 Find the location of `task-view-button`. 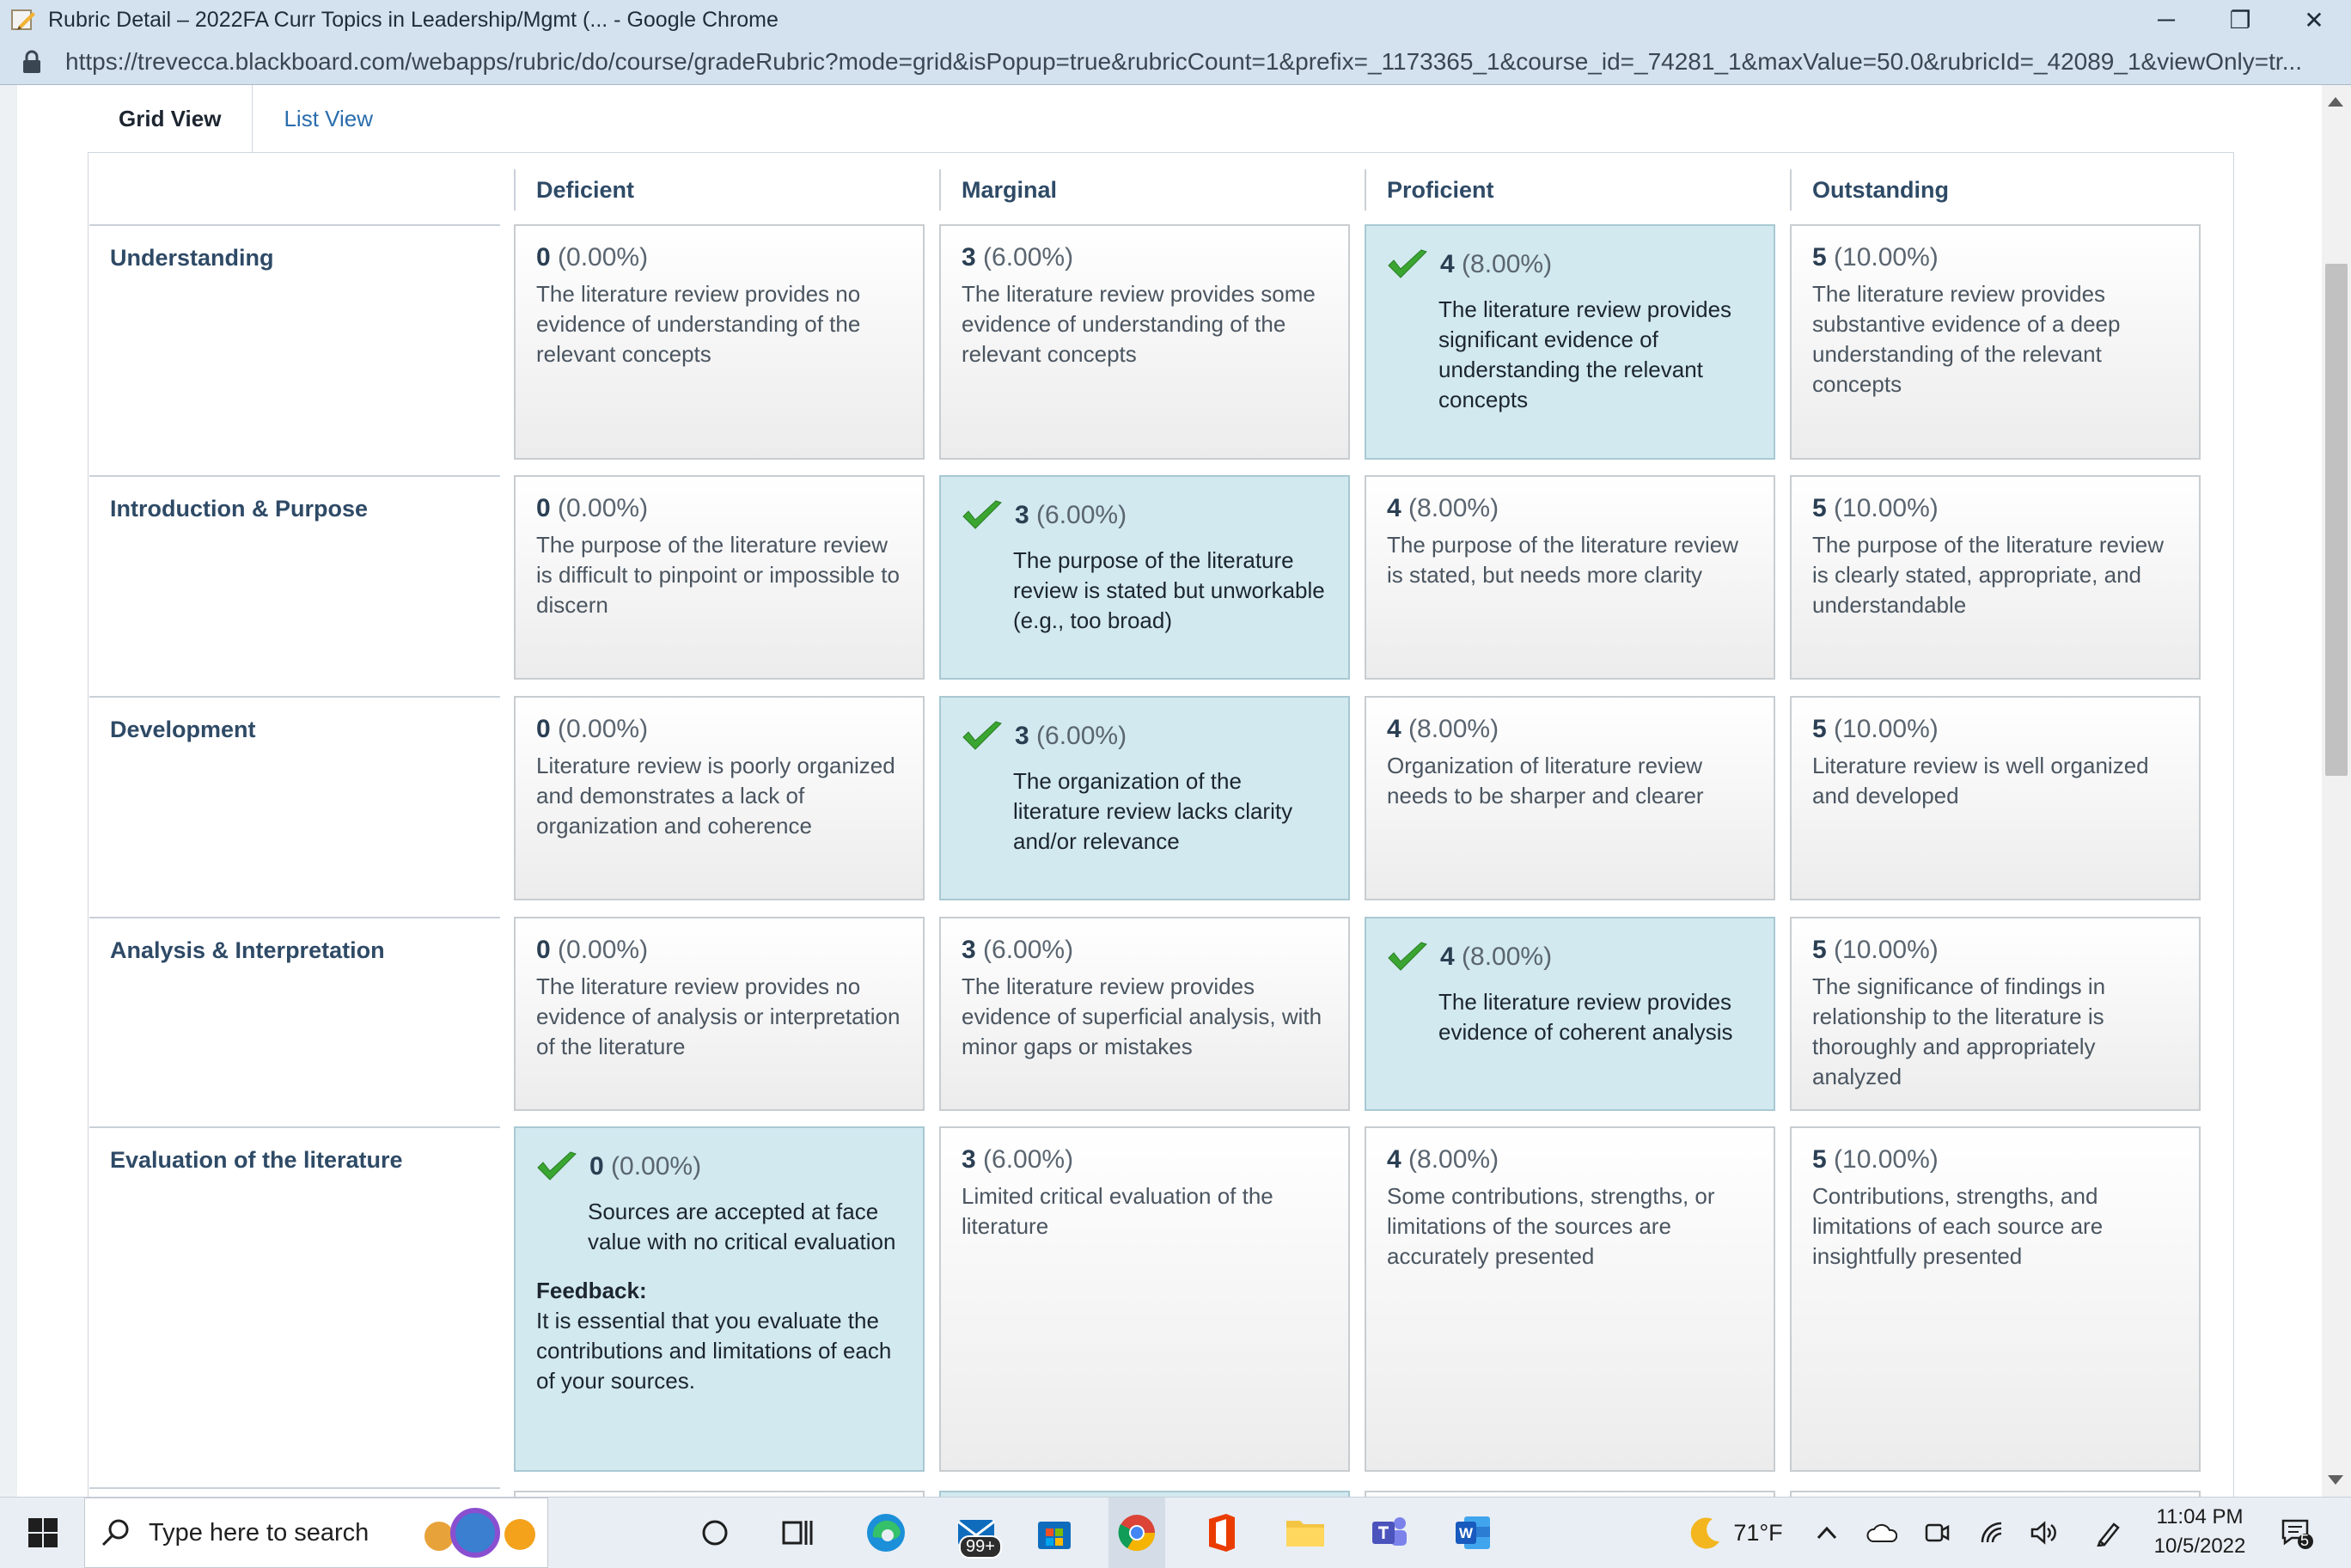

task-view-button is located at coordinates (797, 1533).